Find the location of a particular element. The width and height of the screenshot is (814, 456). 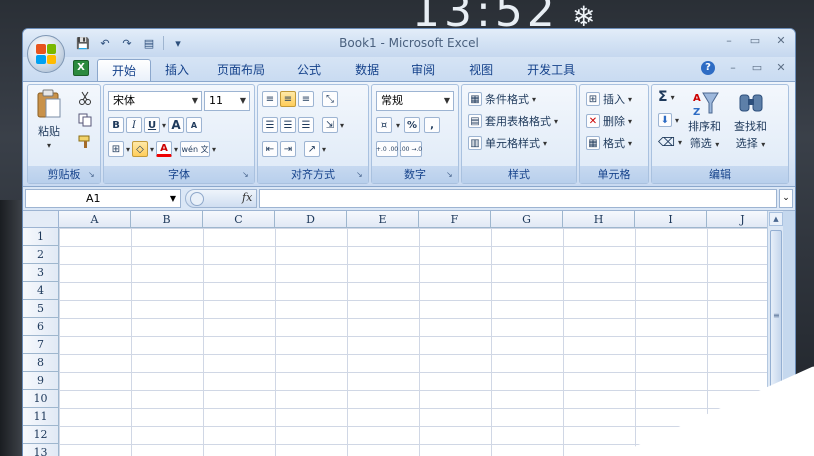

chevron-down-icon: ▼ is located at coordinates (173, 198).